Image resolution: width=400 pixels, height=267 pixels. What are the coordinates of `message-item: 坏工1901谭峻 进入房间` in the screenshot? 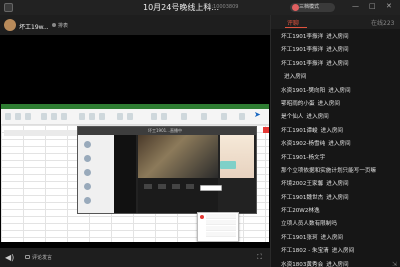 It's located at (335, 131).